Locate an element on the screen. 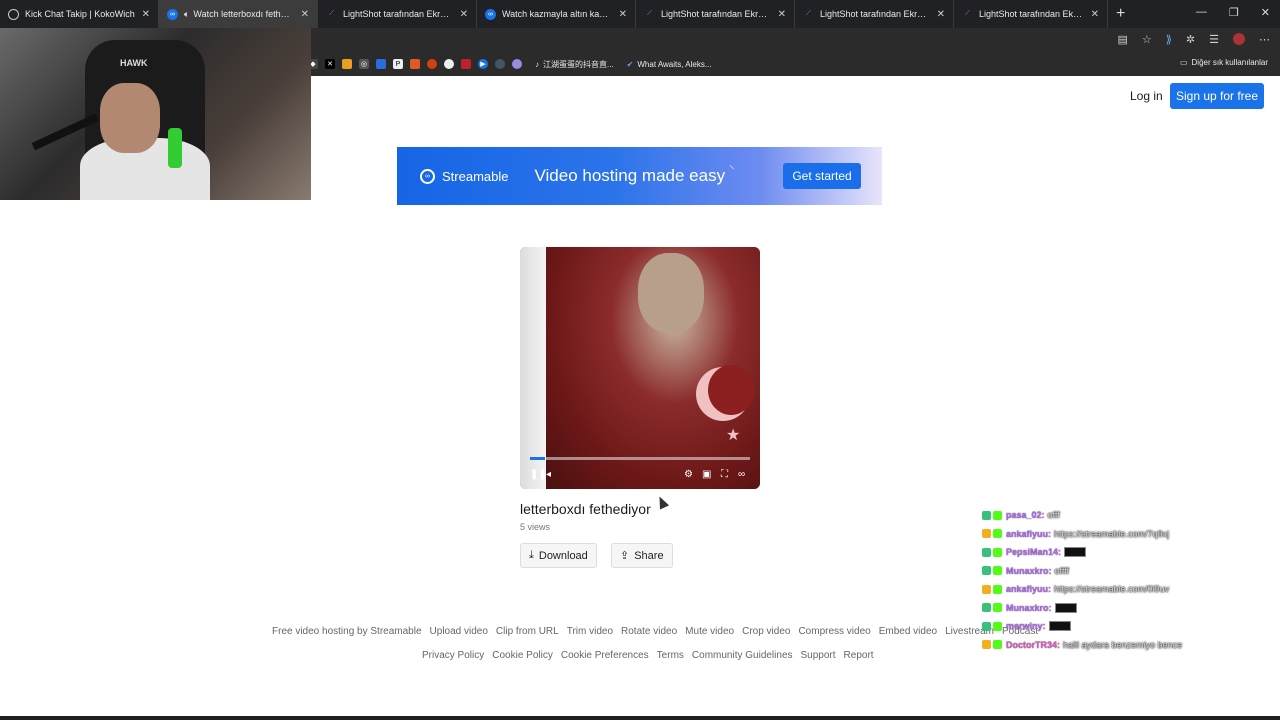  pause-icon: ❚❚ is located at coordinates (538, 474).